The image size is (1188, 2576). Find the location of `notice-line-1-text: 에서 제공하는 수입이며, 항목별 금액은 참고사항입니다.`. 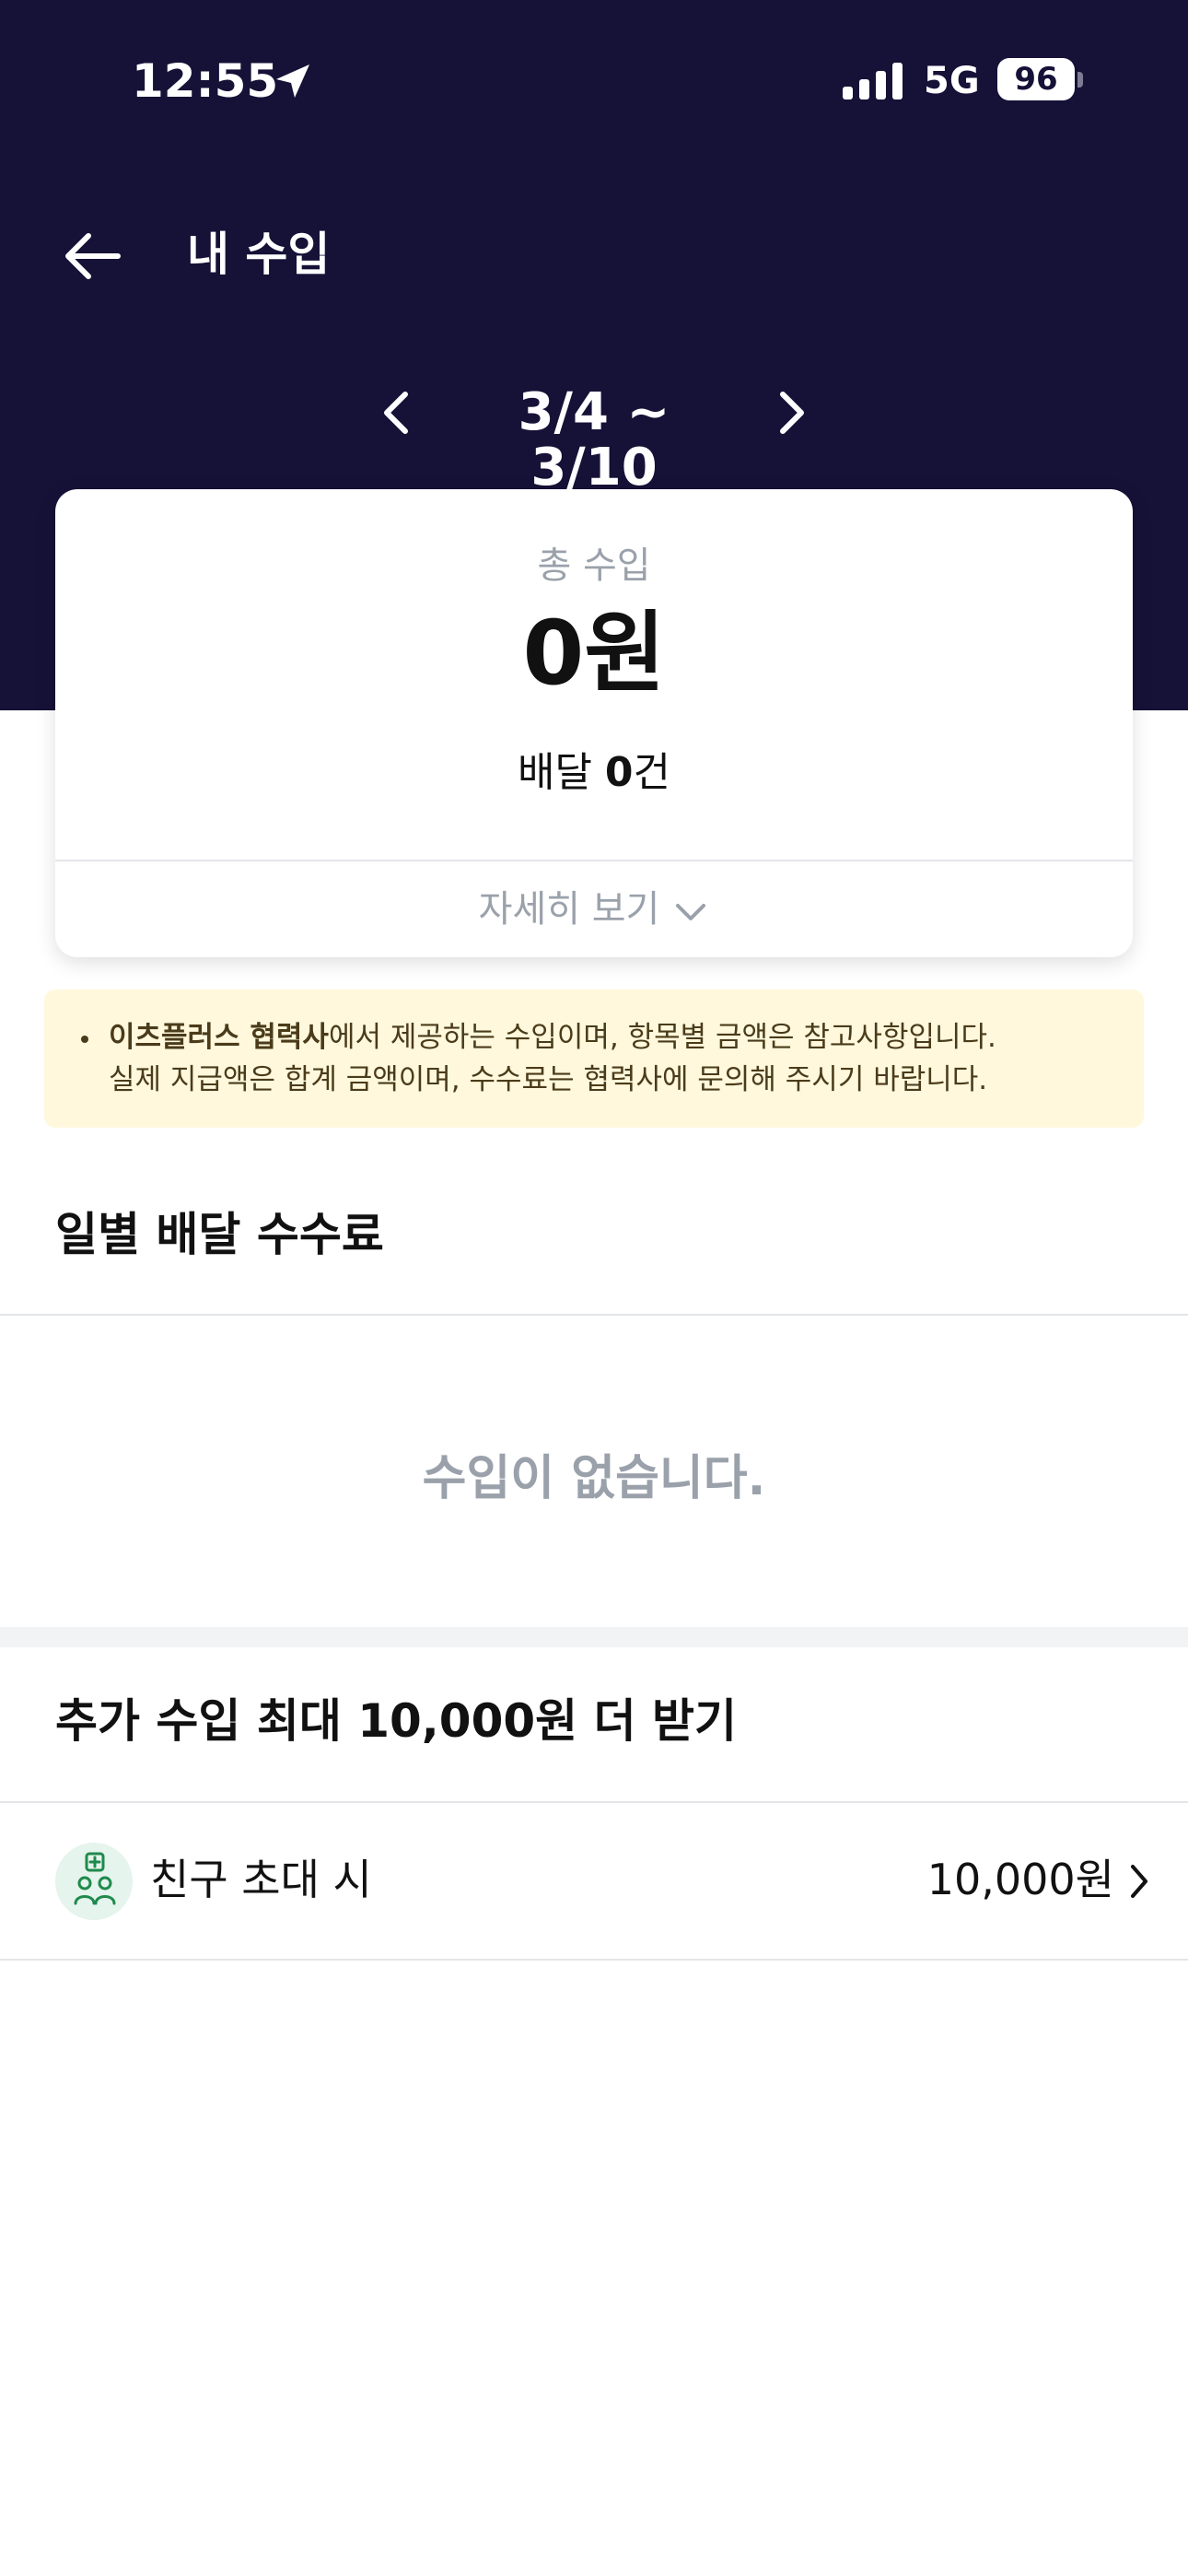

notice-line-1-text: 에서 제공하는 수입이며, 항목별 금액은 참고사항입니다. is located at coordinates (662, 1037).